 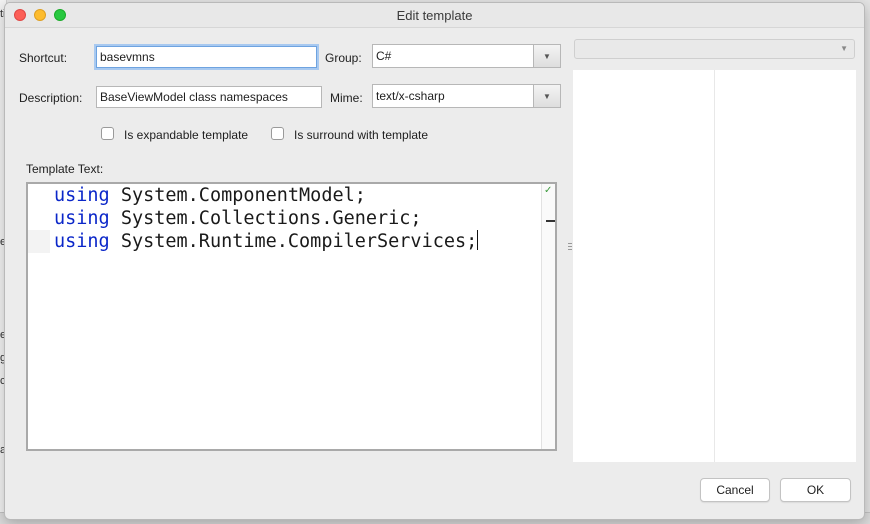 What do you see at coordinates (346, 98) in the screenshot?
I see `mime-label: Mime:` at bounding box center [346, 98].